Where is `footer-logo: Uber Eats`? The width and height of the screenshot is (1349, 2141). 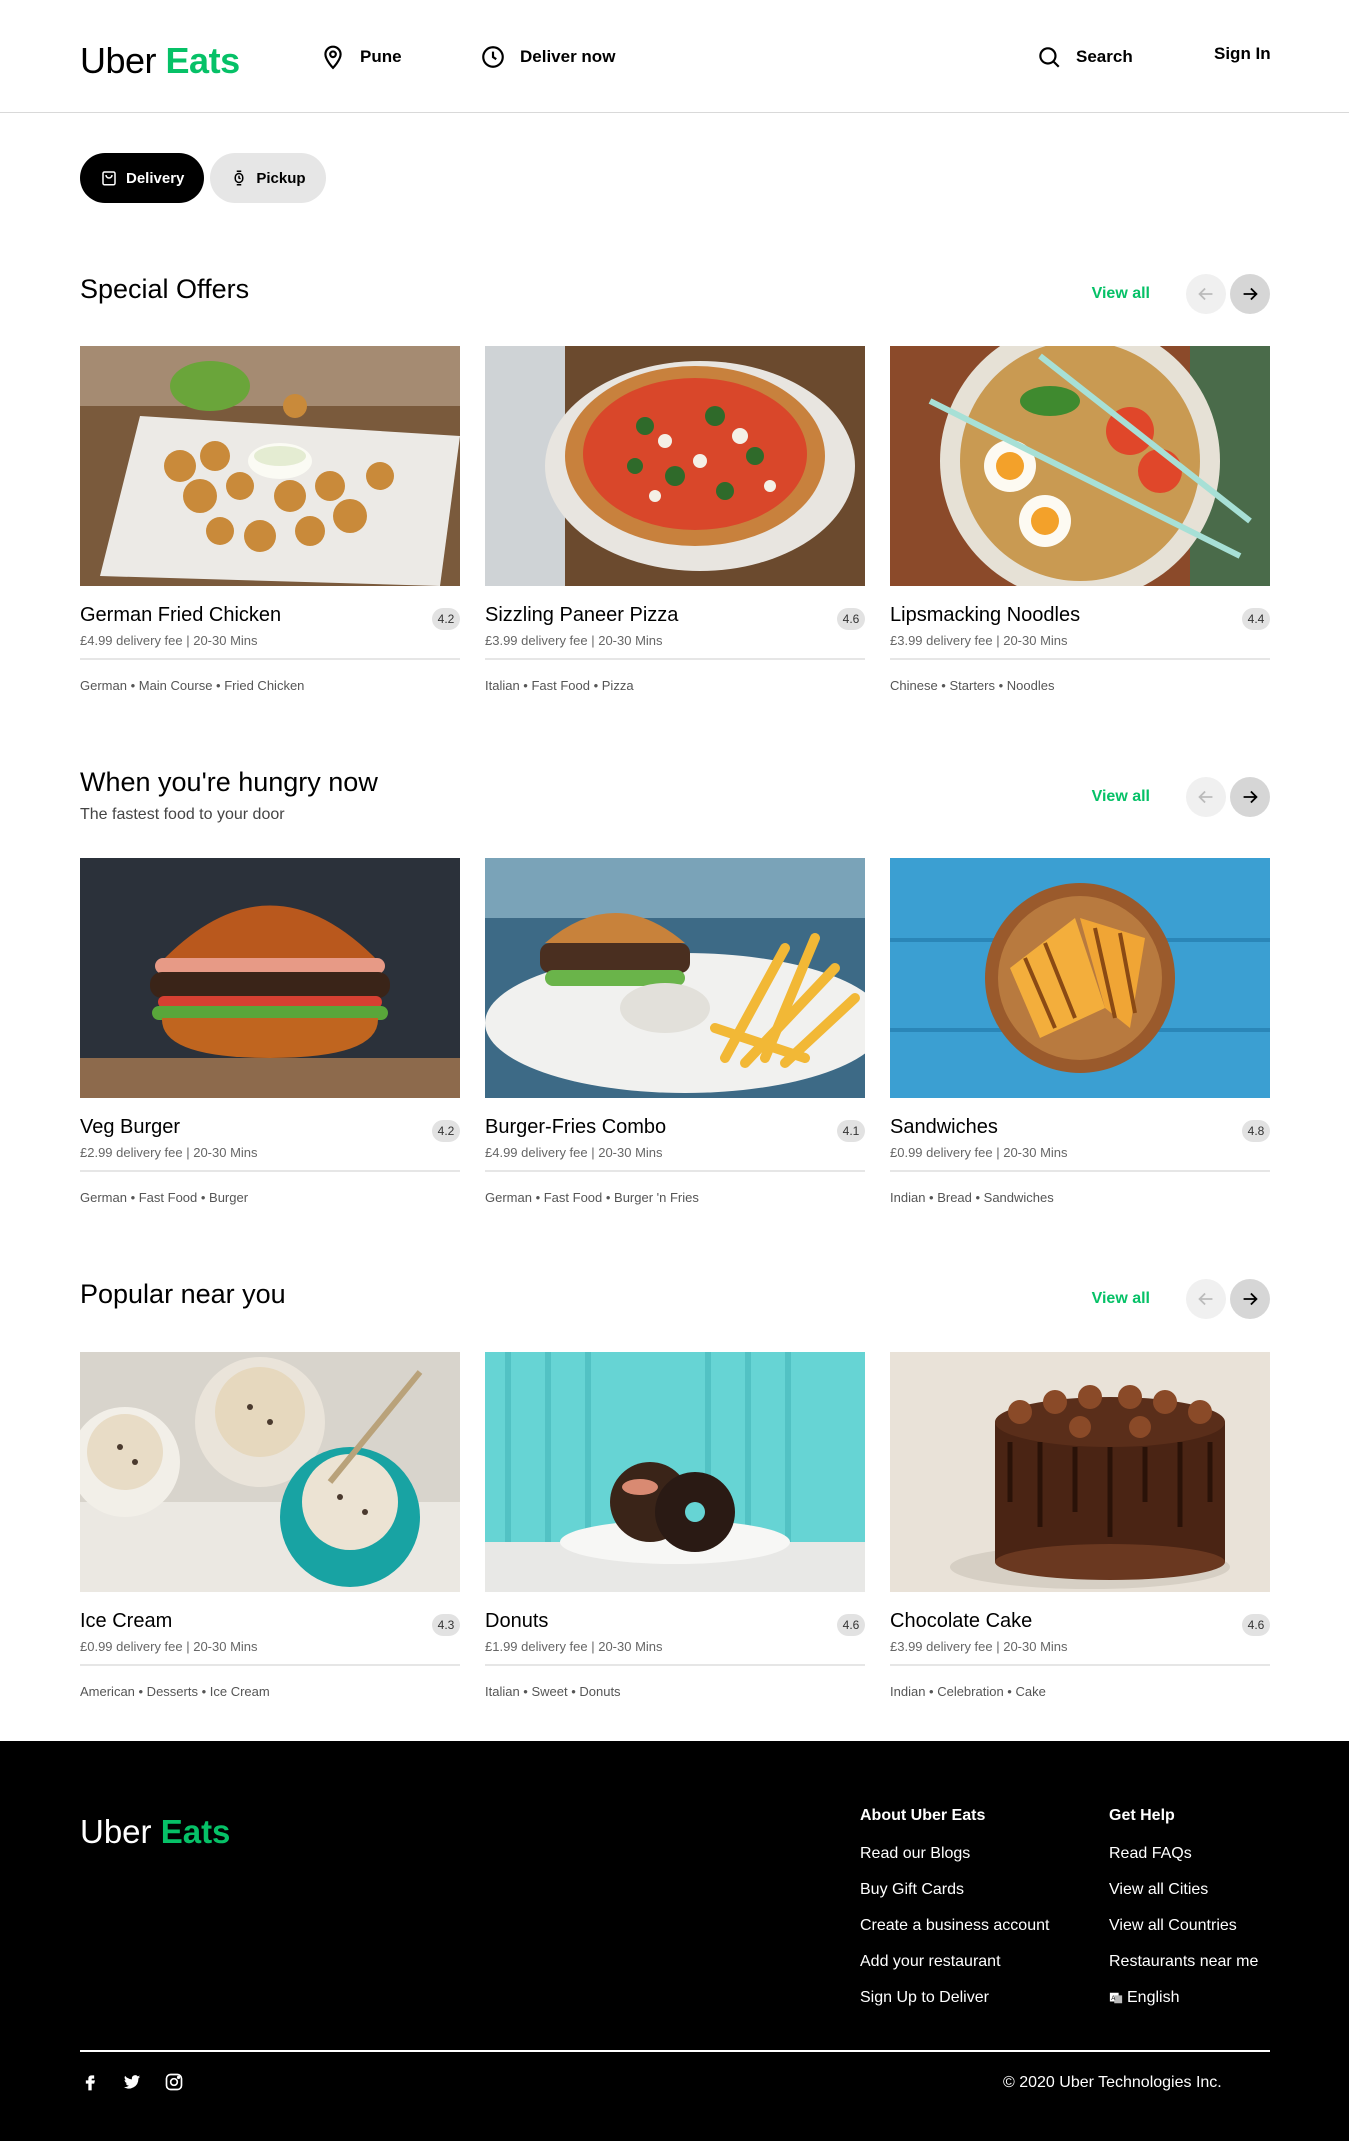 footer-logo: Uber Eats is located at coordinates (155, 1832).